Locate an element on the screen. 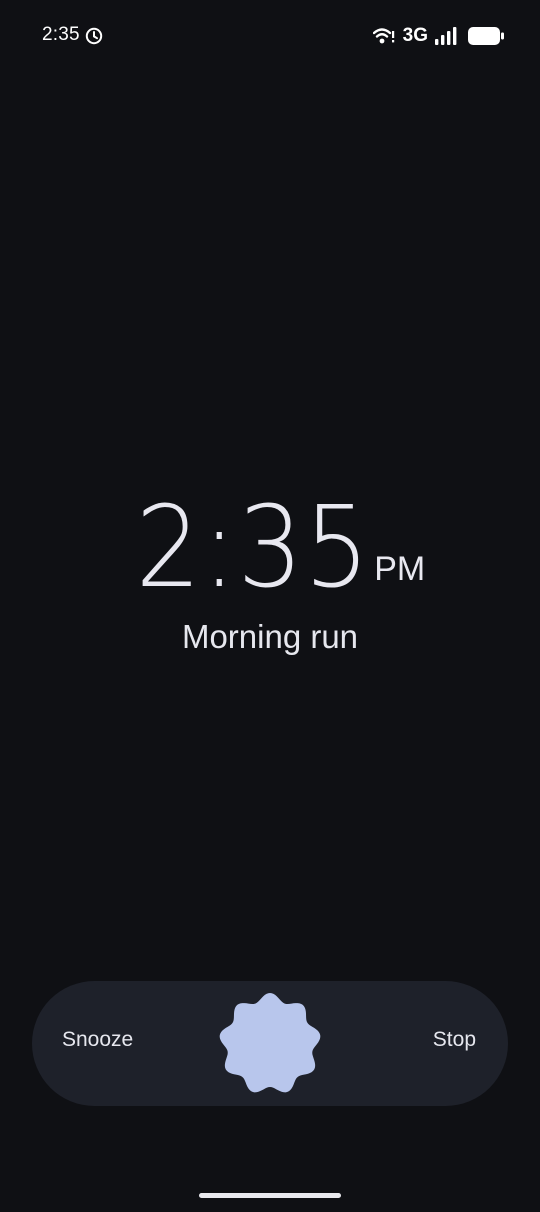 The height and width of the screenshot is (1212, 540). battery-icon is located at coordinates (486, 36).